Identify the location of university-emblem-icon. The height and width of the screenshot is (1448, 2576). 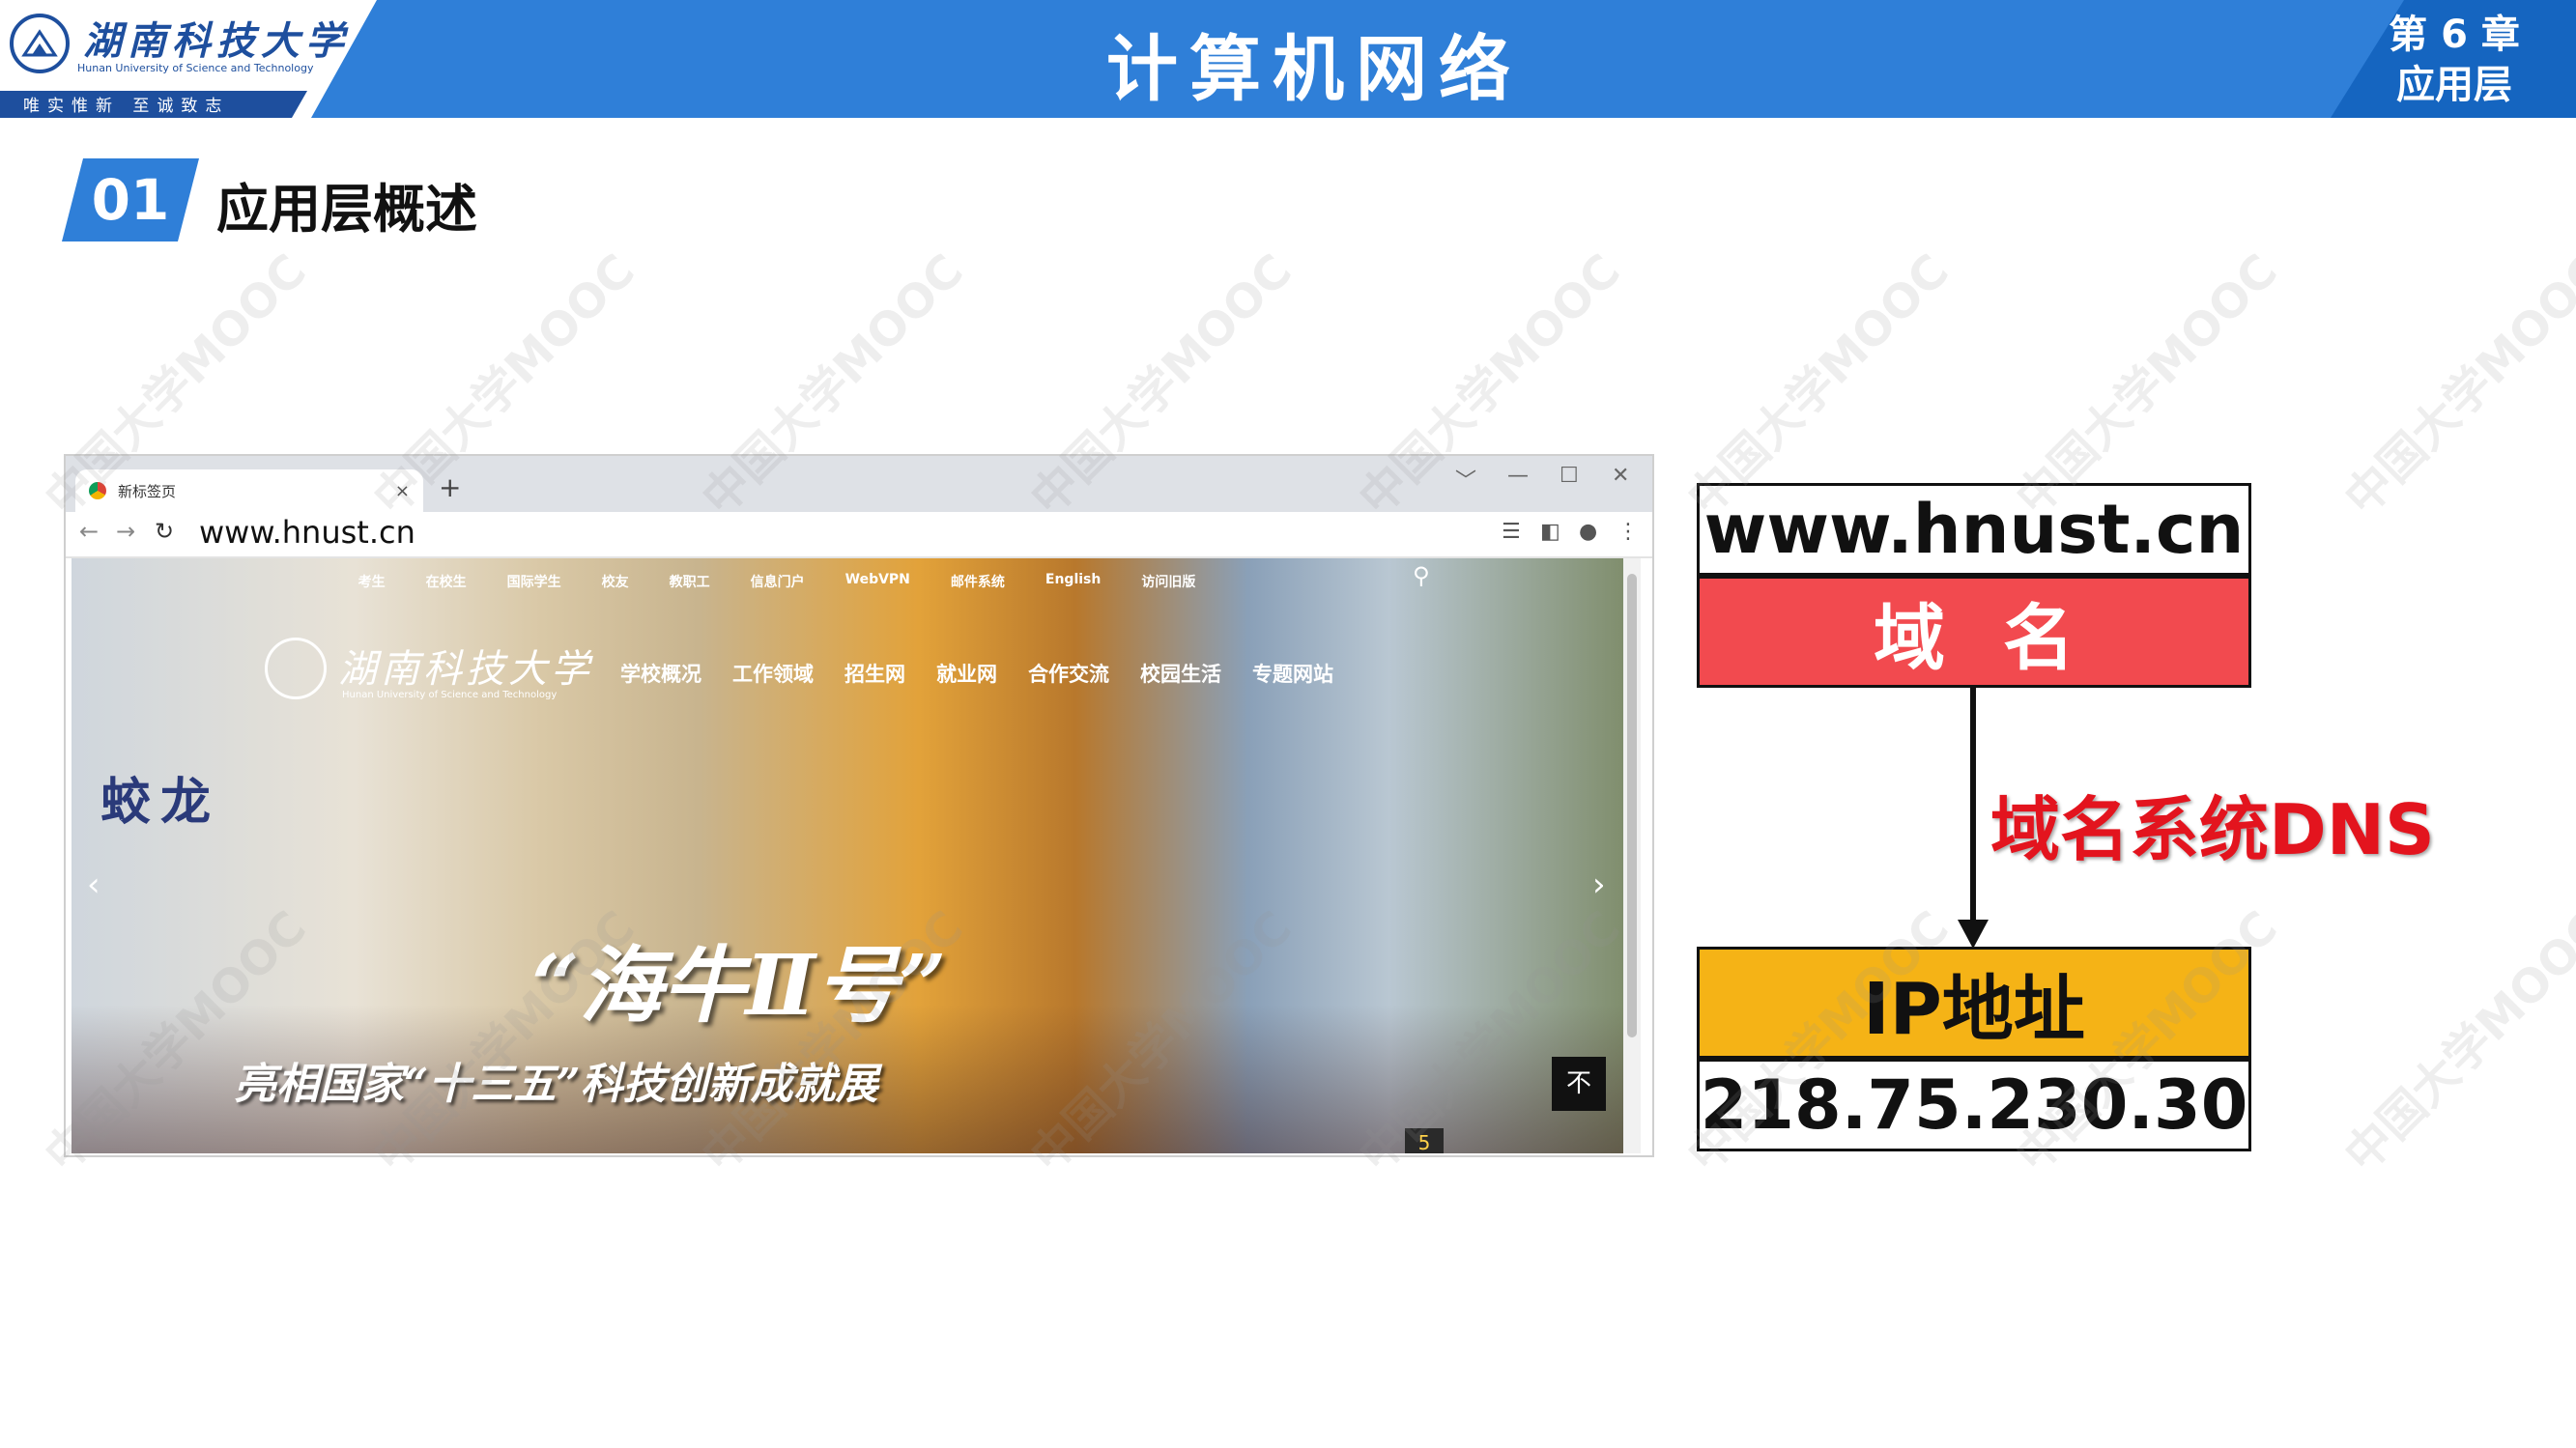
(40, 43).